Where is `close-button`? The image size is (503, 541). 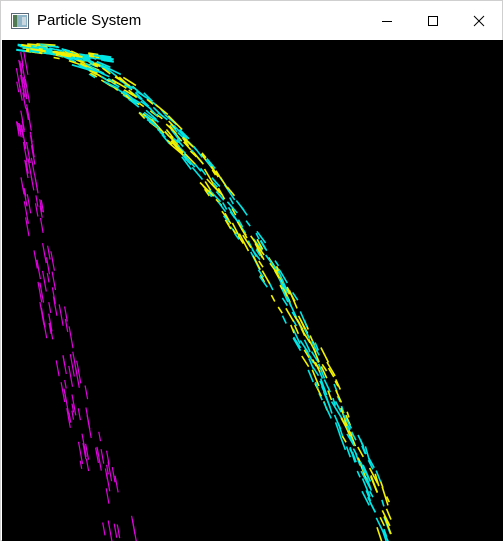 close-button is located at coordinates (479, 20).